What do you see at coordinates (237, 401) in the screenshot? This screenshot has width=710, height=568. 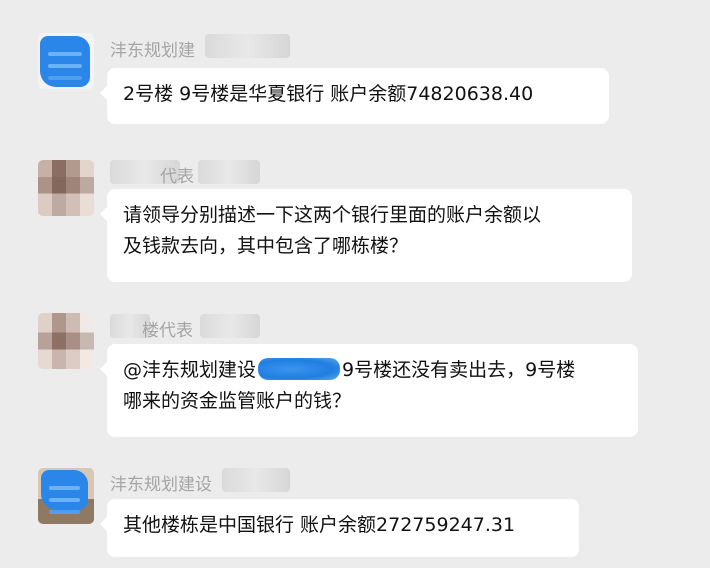 I see `message-text: 哪来的资金监管账户的钱？` at bounding box center [237, 401].